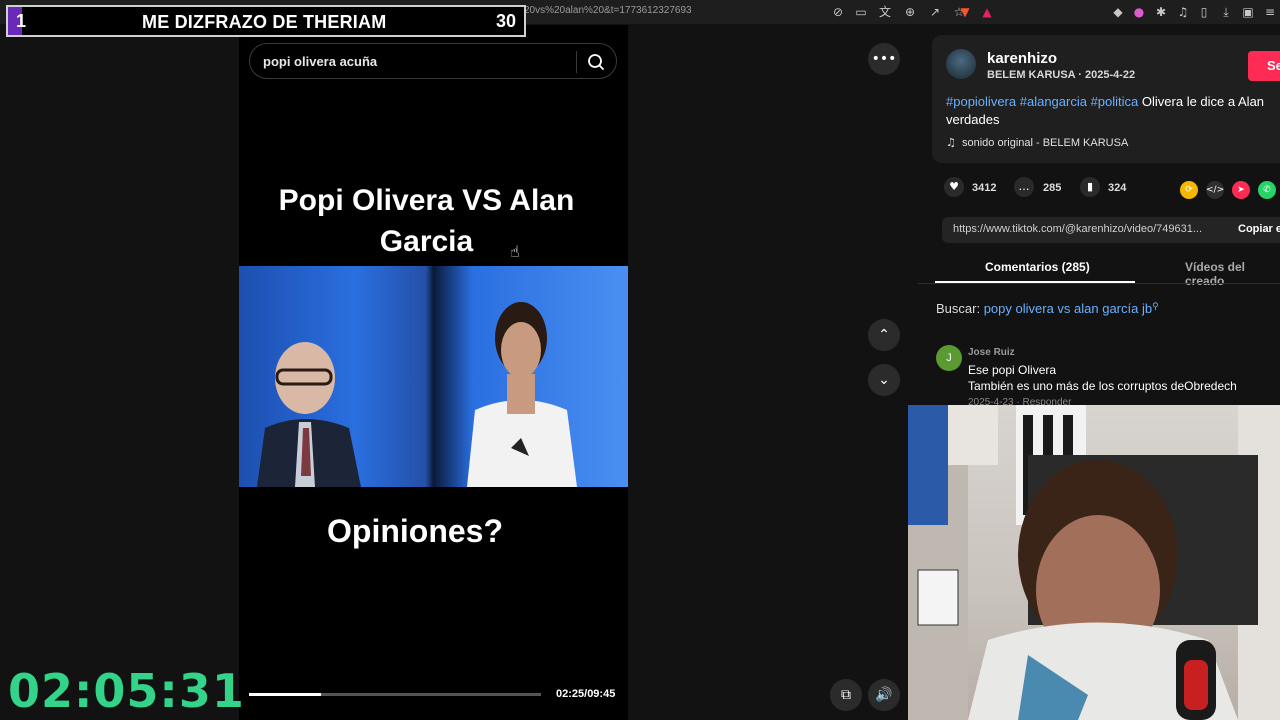 The height and width of the screenshot is (720, 1280). What do you see at coordinates (415, 531) in the screenshot?
I see `video-subtitle: Opiniones?` at bounding box center [415, 531].